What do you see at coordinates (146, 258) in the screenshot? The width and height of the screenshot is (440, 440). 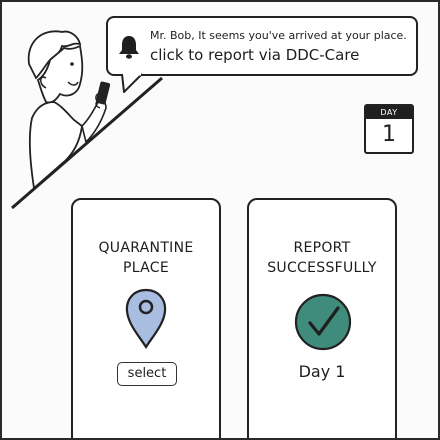 I see `quarantine-card-title: QUARANTINE PLACE` at bounding box center [146, 258].